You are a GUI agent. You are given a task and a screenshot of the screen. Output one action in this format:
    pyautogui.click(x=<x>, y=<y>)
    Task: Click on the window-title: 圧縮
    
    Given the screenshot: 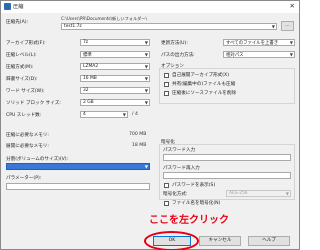 What is the action you would take?
    pyautogui.click(x=18, y=7)
    